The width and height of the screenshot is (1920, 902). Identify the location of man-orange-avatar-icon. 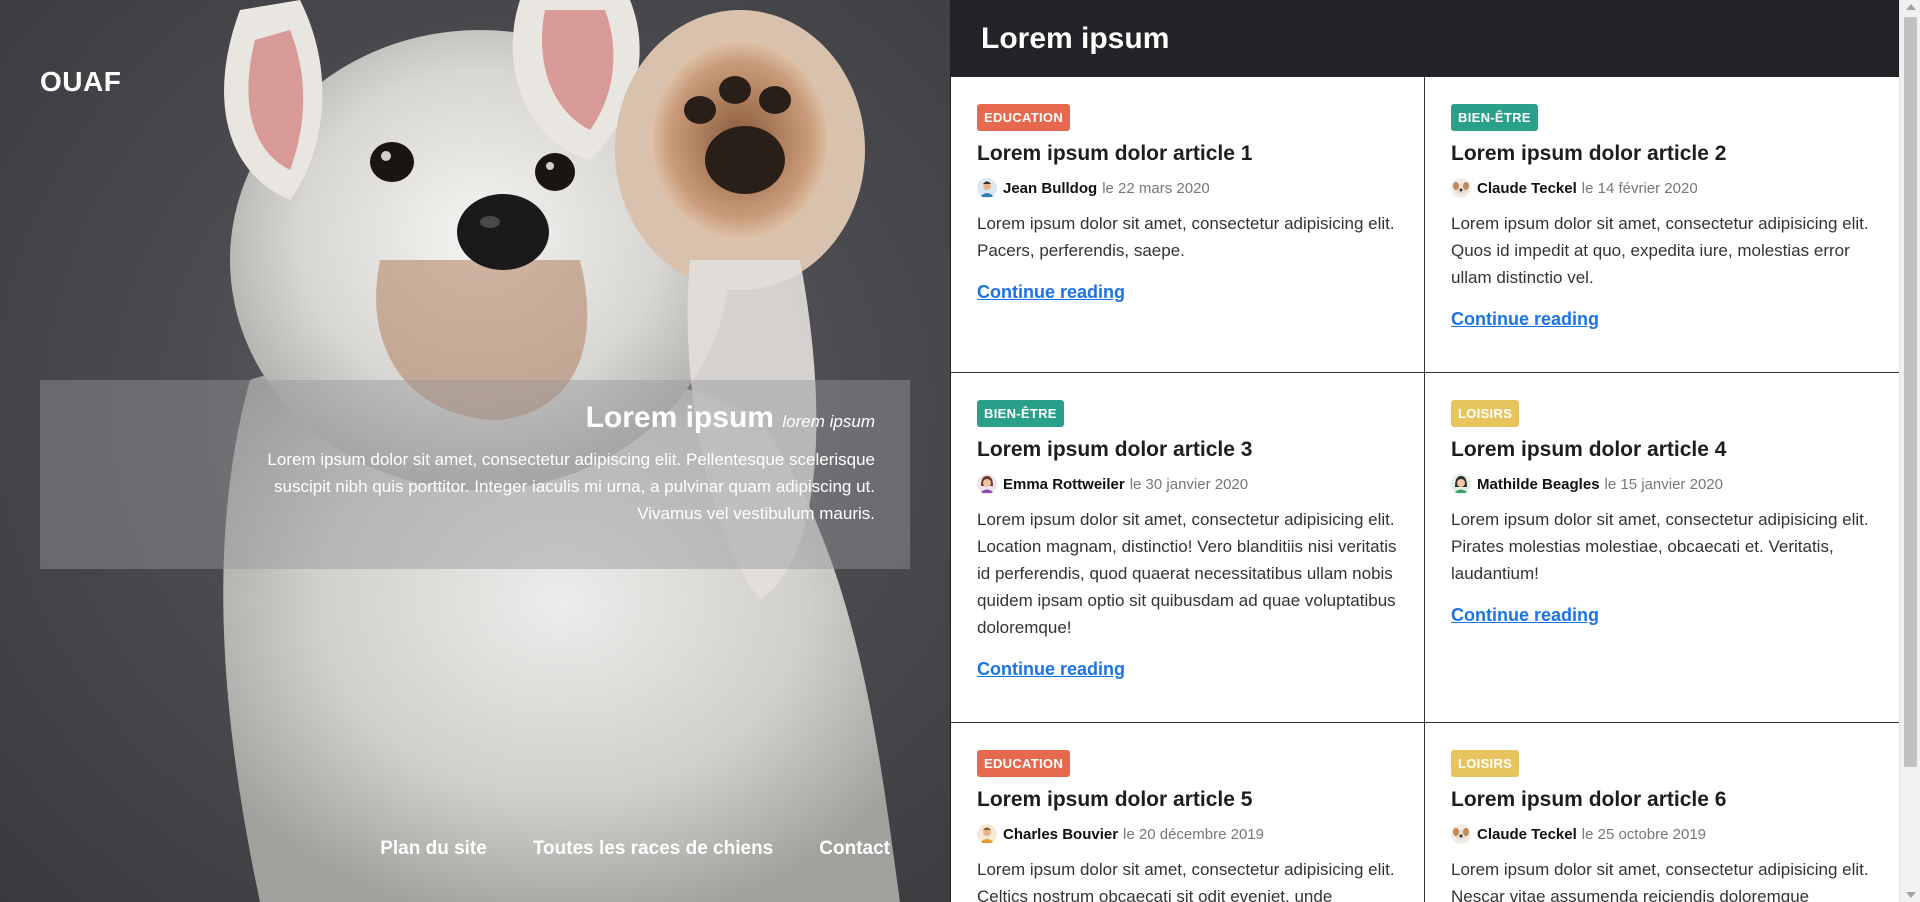
(987, 834).